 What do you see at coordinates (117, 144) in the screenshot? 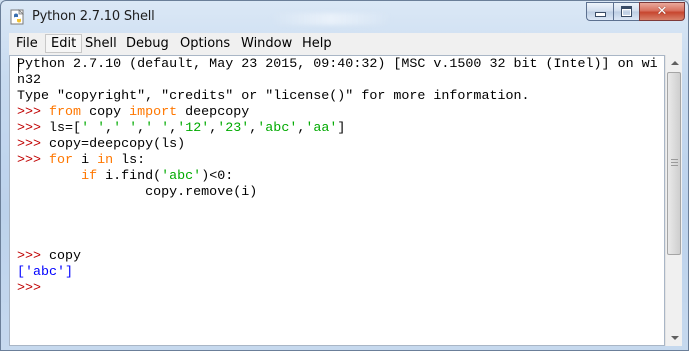
I see `code-token-text: copy=deepcopy(ls)` at bounding box center [117, 144].